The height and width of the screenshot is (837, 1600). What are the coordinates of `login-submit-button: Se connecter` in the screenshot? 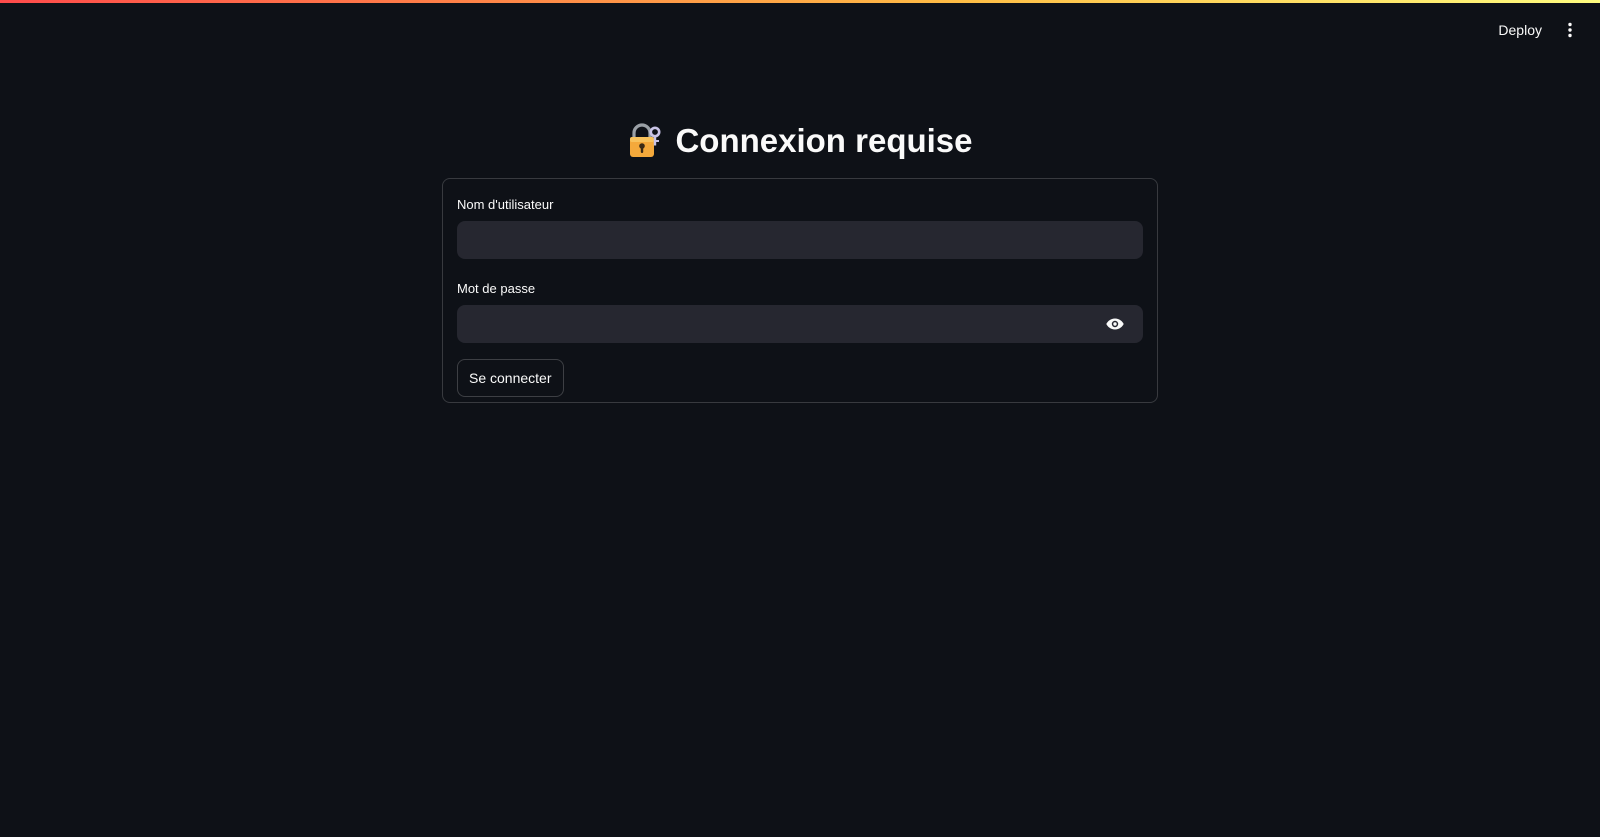 It's located at (510, 378).